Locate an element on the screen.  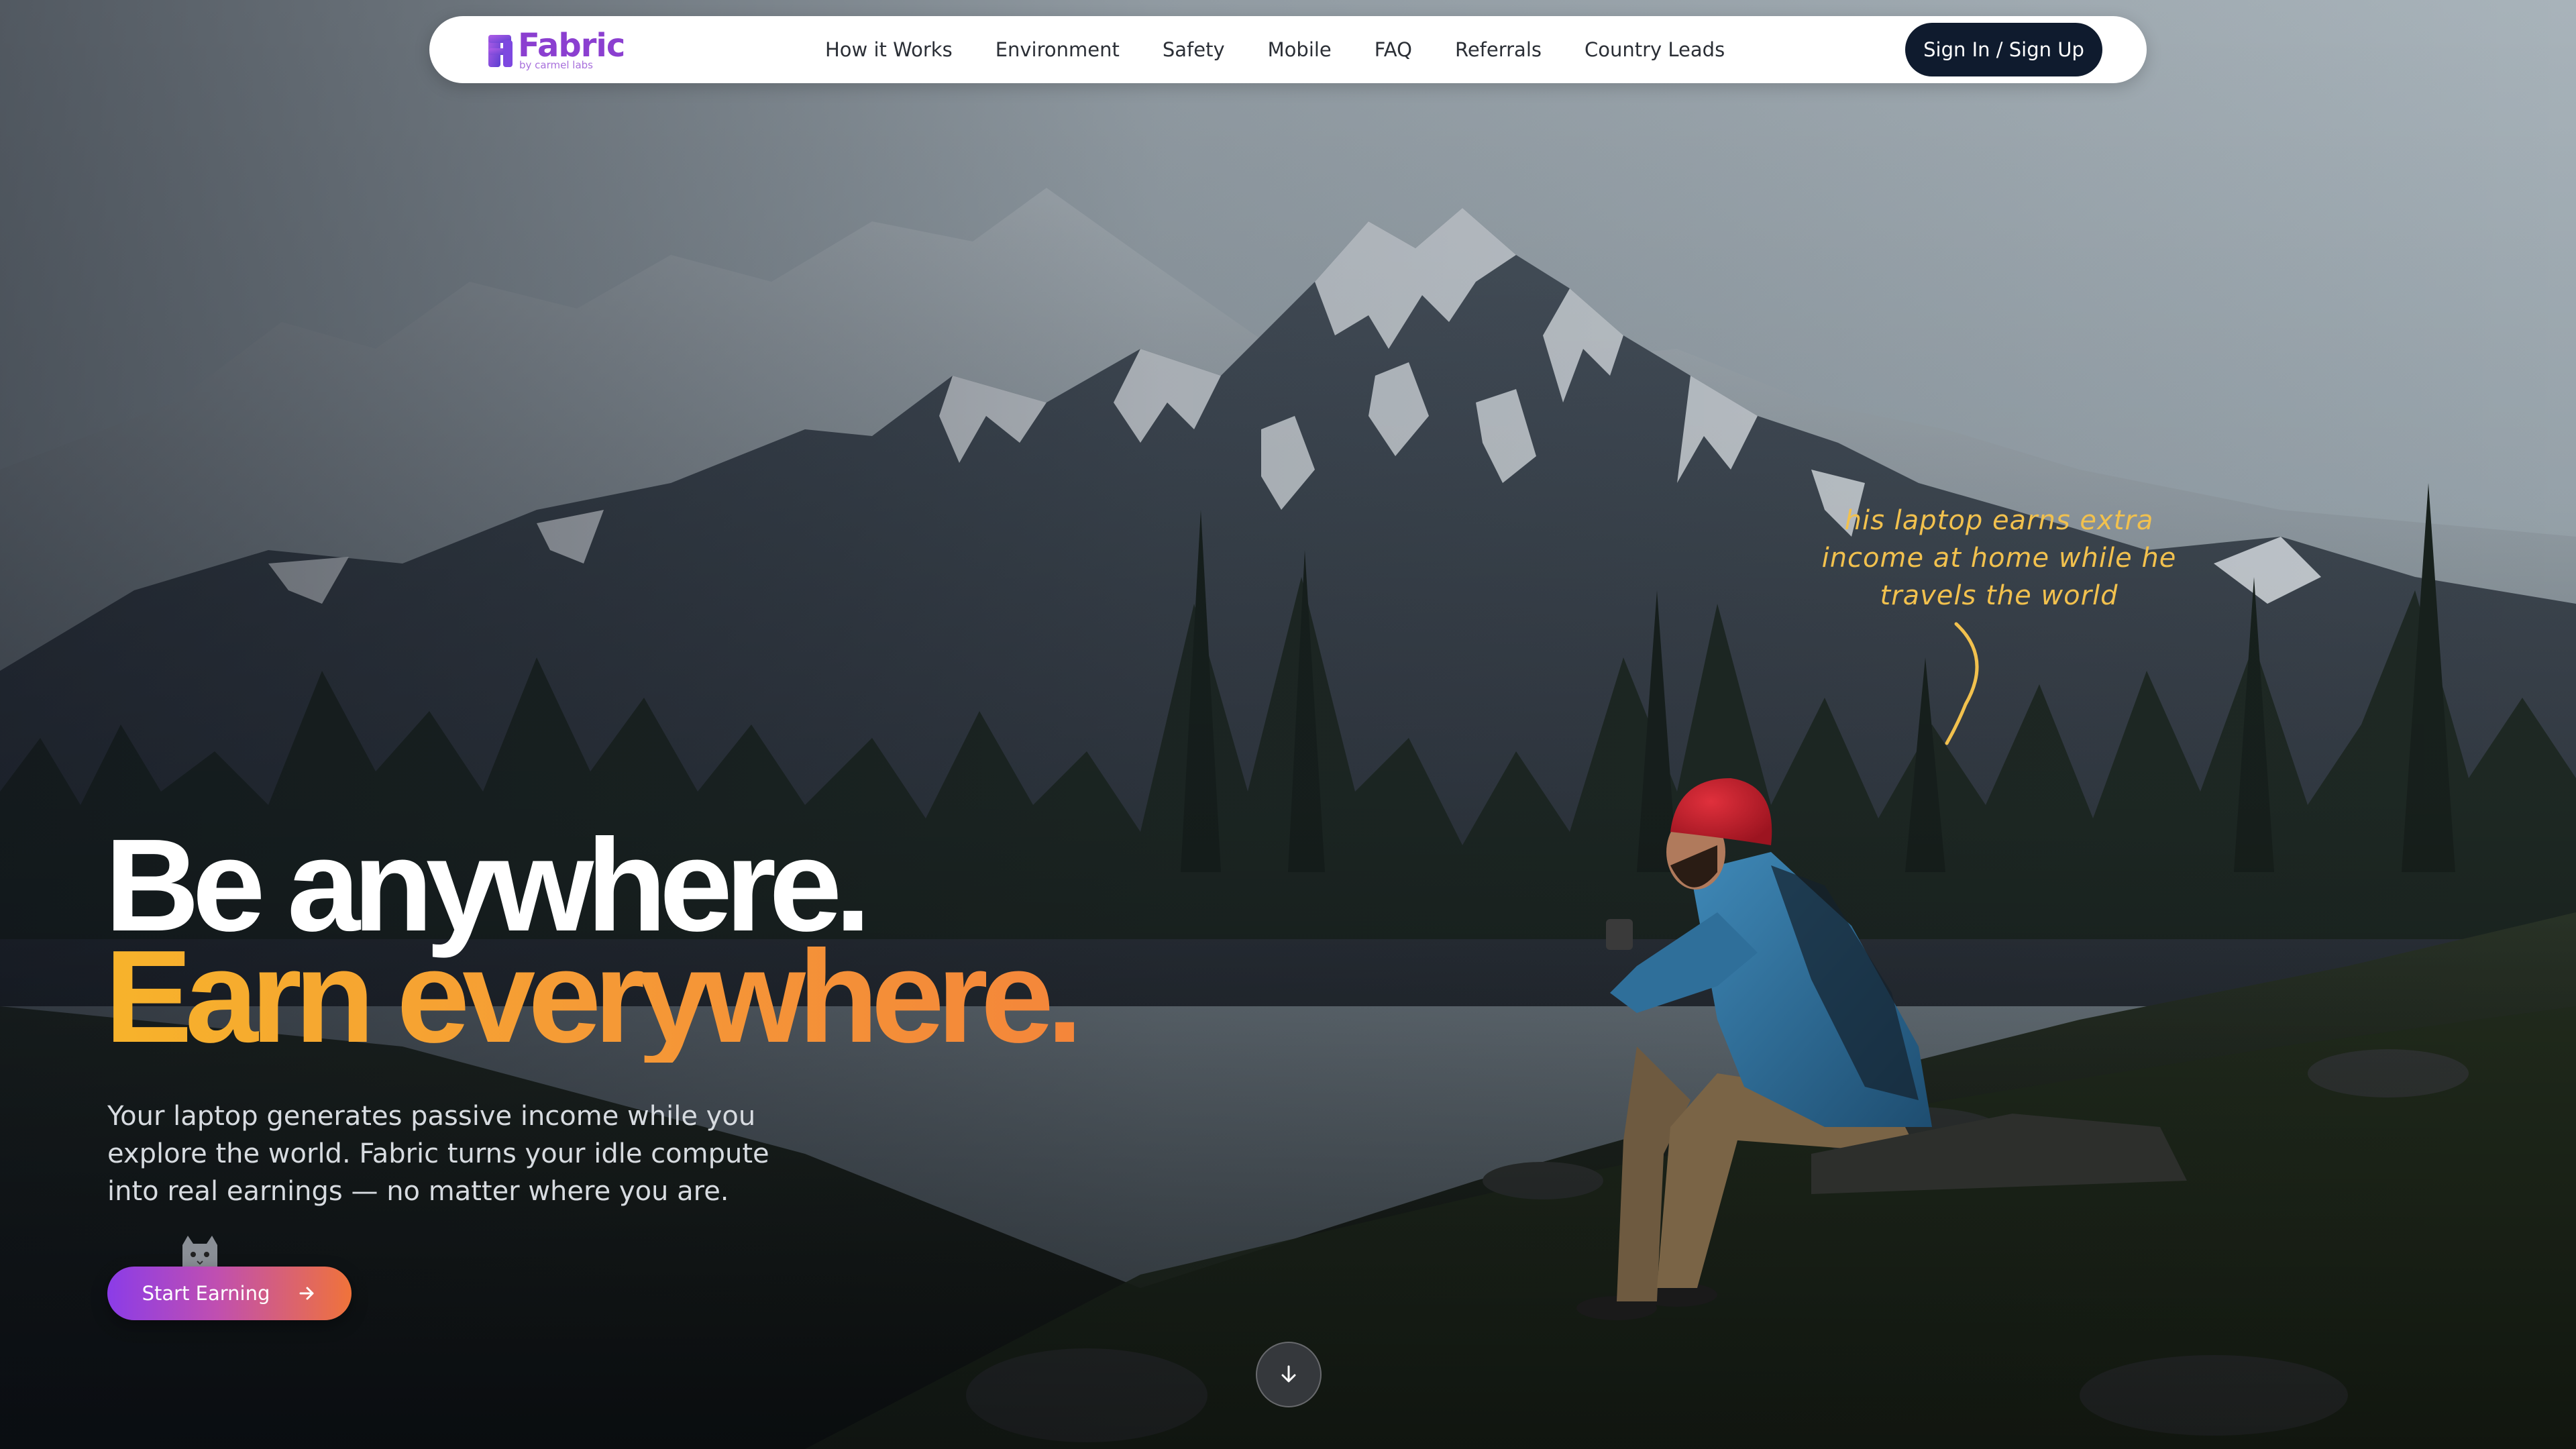
start-earning-button: Start Earning is located at coordinates (229, 1293).